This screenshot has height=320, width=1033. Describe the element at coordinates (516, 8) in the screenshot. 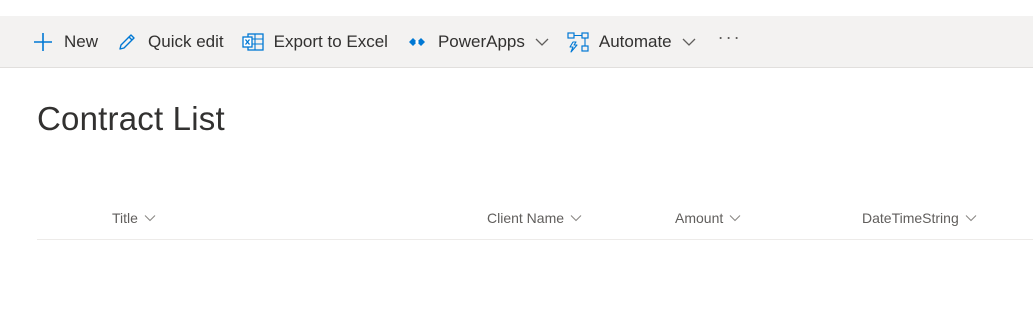

I see `top-spacer` at that location.